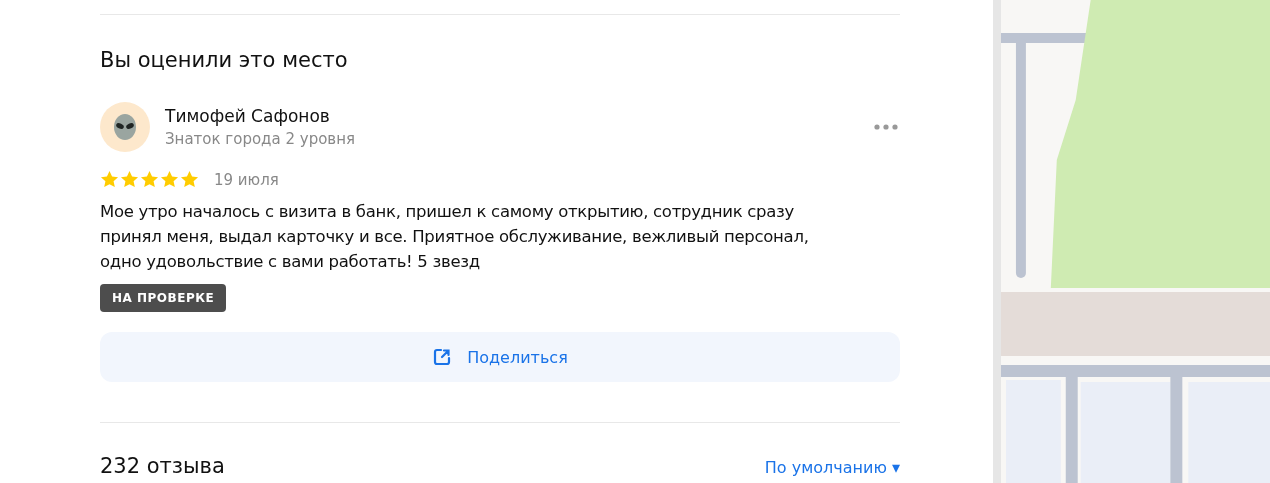  Describe the element at coordinates (442, 357) in the screenshot. I see `share-icon` at that location.